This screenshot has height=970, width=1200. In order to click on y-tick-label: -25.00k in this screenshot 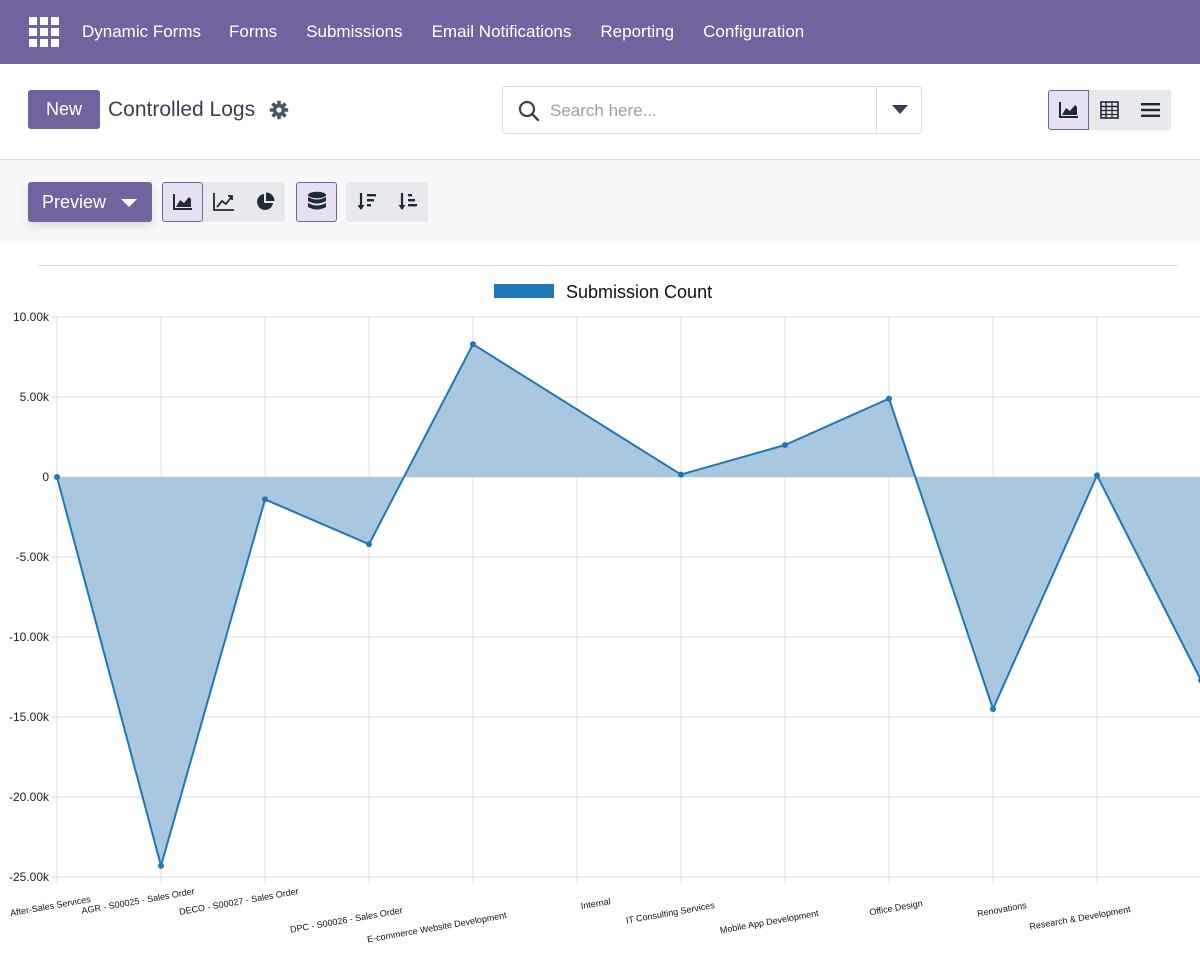, I will do `click(29, 877)`.